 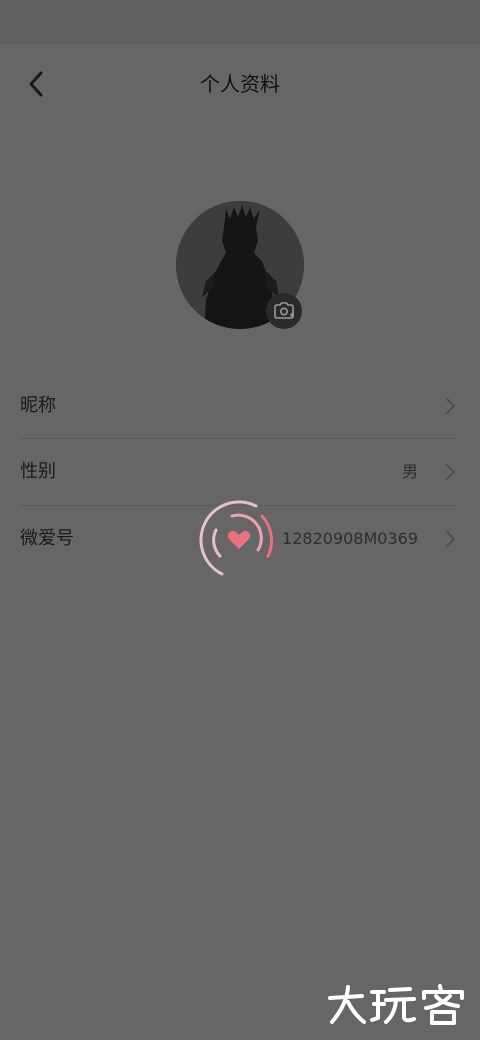 I want to click on nickname-label: 昵称, so click(x=38, y=405).